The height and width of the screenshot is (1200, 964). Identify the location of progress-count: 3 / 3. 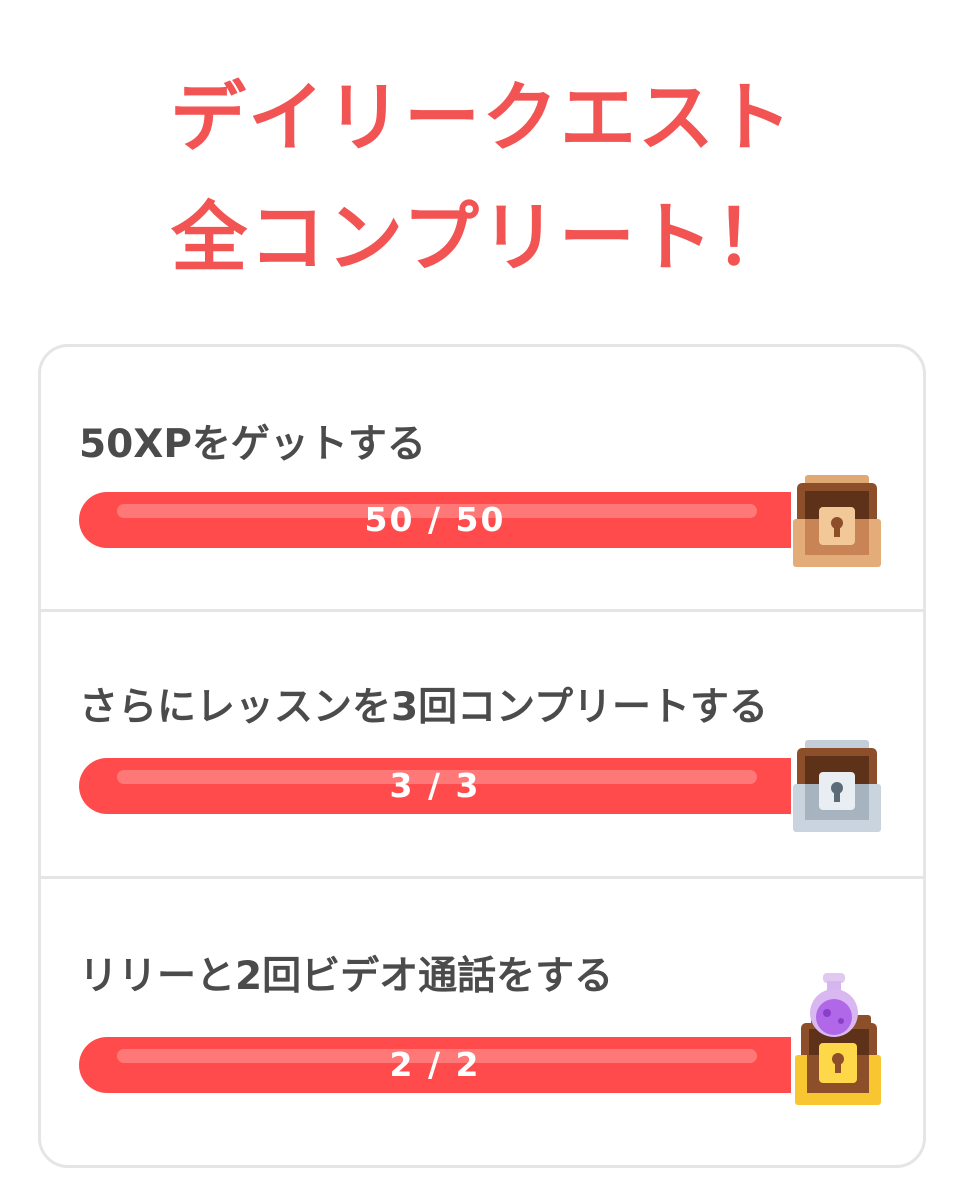
(435, 785).